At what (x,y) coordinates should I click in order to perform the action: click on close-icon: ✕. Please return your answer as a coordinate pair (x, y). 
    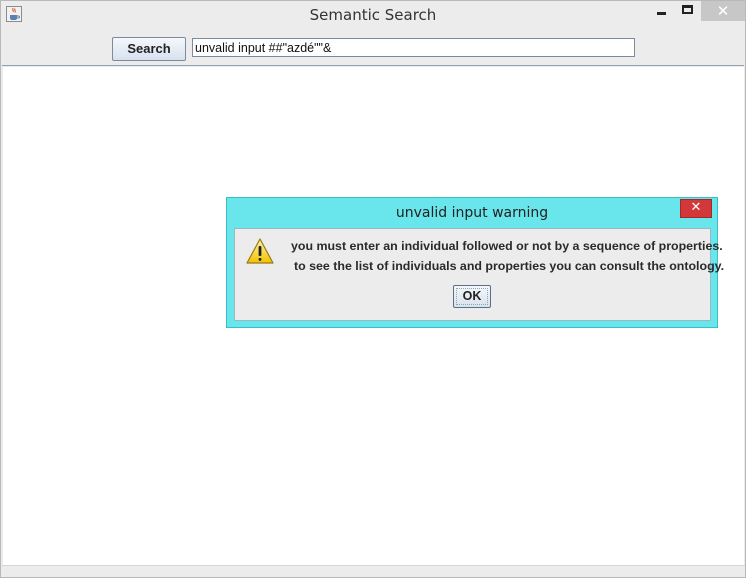
    Looking at the image, I should click on (723, 11).